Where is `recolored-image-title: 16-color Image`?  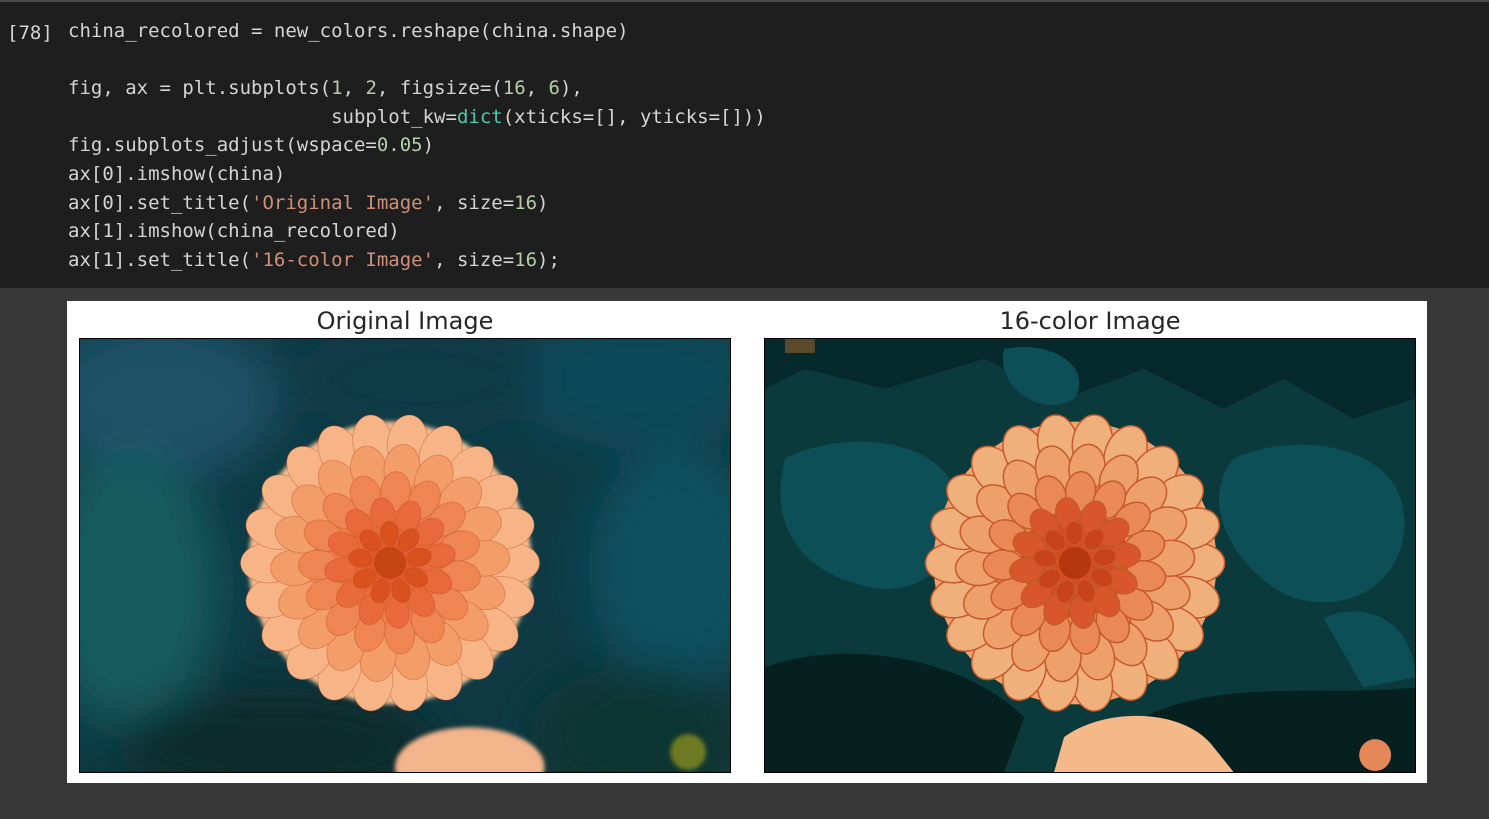
recolored-image-title: 16-color Image is located at coordinates (1090, 321).